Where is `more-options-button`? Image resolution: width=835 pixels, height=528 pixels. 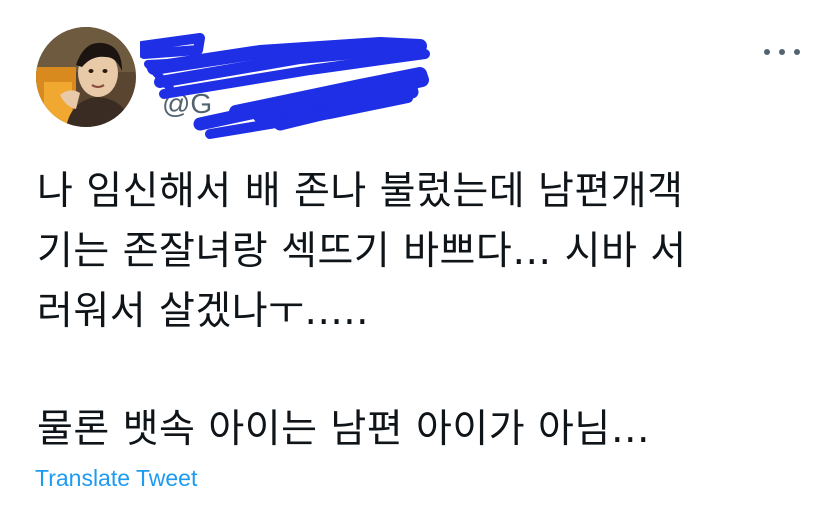
more-options-button is located at coordinates (782, 52).